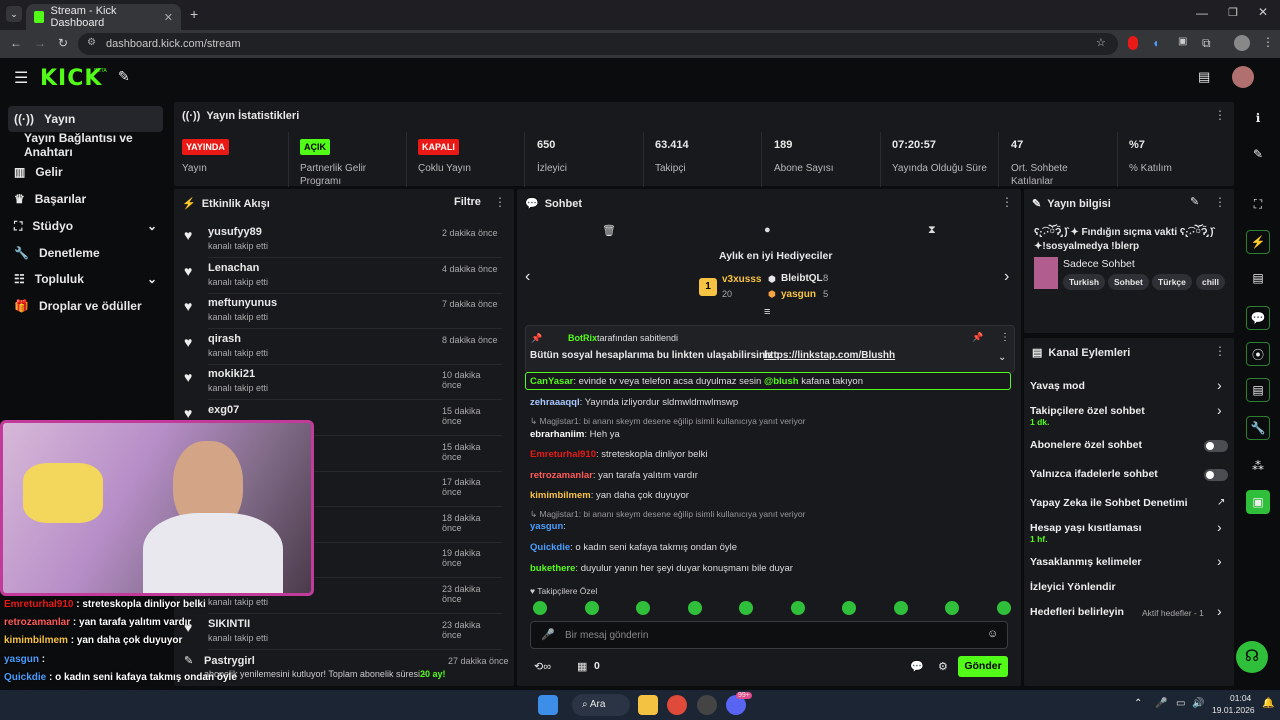  I want to click on send-button: Gönder, so click(983, 666).